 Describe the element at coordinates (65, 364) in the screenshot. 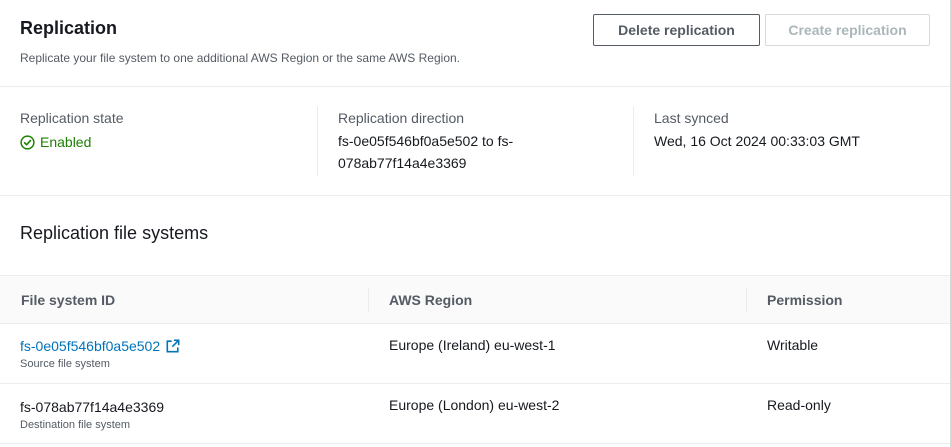

I see `file-system-role: Source file system` at that location.